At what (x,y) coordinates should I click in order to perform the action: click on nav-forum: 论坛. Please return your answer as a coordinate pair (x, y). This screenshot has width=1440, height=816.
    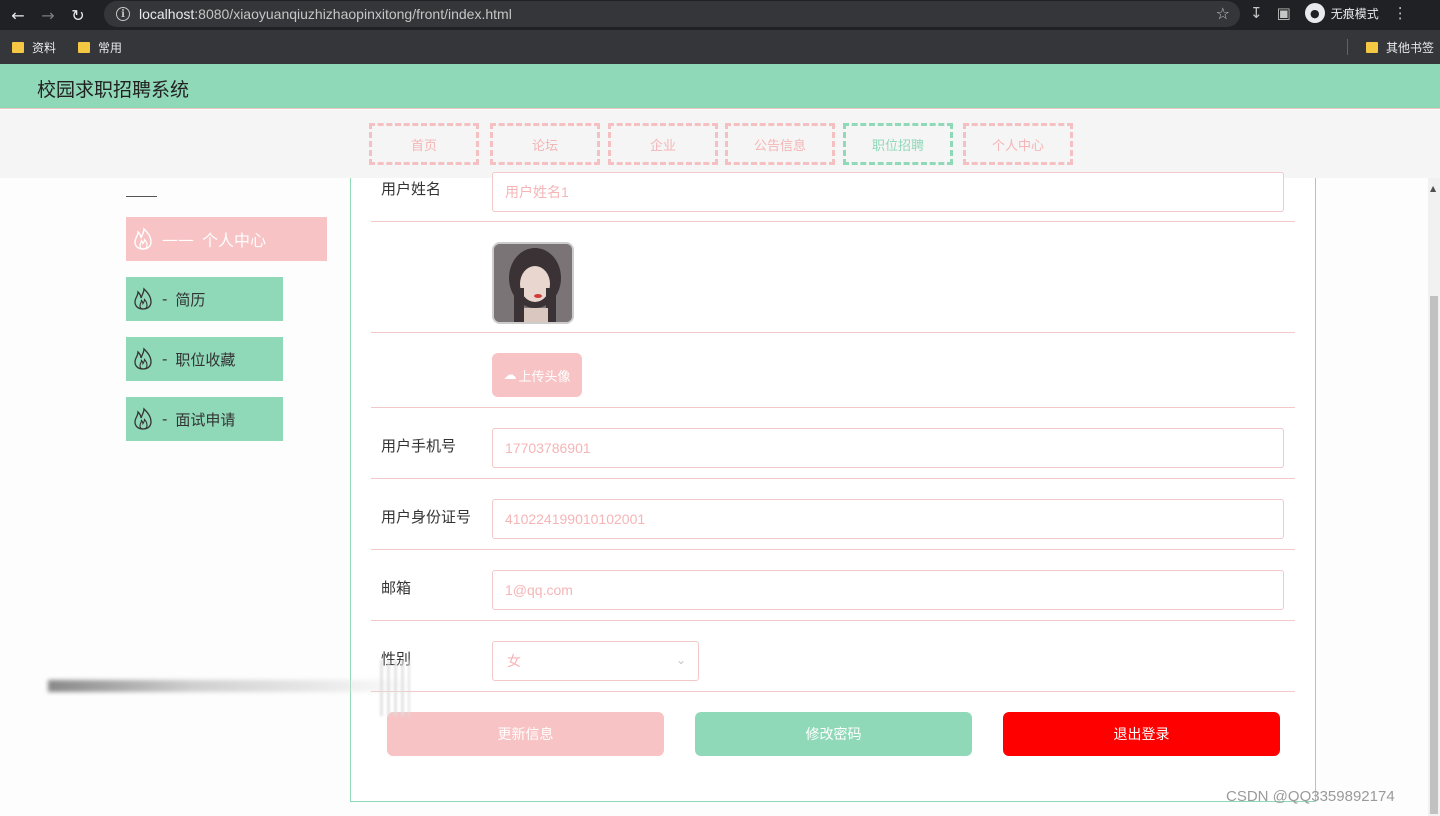
    Looking at the image, I should click on (545, 144).